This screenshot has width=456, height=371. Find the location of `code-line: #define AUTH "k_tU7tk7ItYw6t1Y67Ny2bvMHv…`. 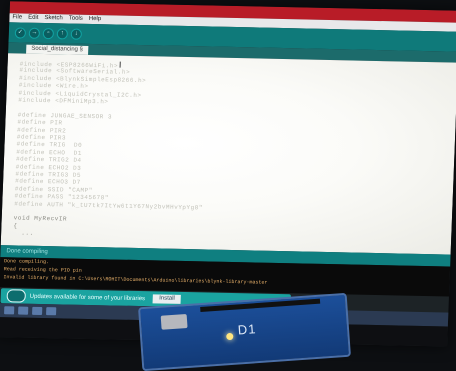

code-line: #define AUTH "k_tU7tk7ItYw6t1Y67Ny2bvMHv… is located at coordinates (109, 205).